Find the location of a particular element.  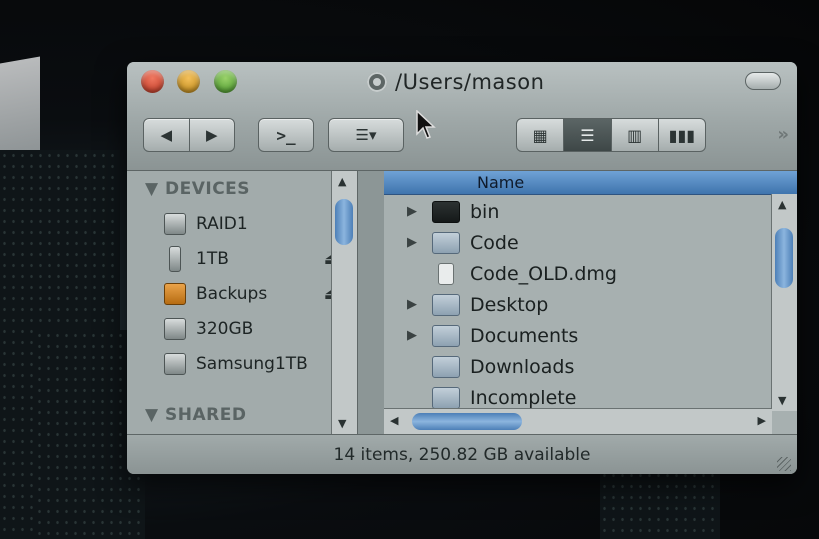

name-column-header: Name is located at coordinates (590, 183).